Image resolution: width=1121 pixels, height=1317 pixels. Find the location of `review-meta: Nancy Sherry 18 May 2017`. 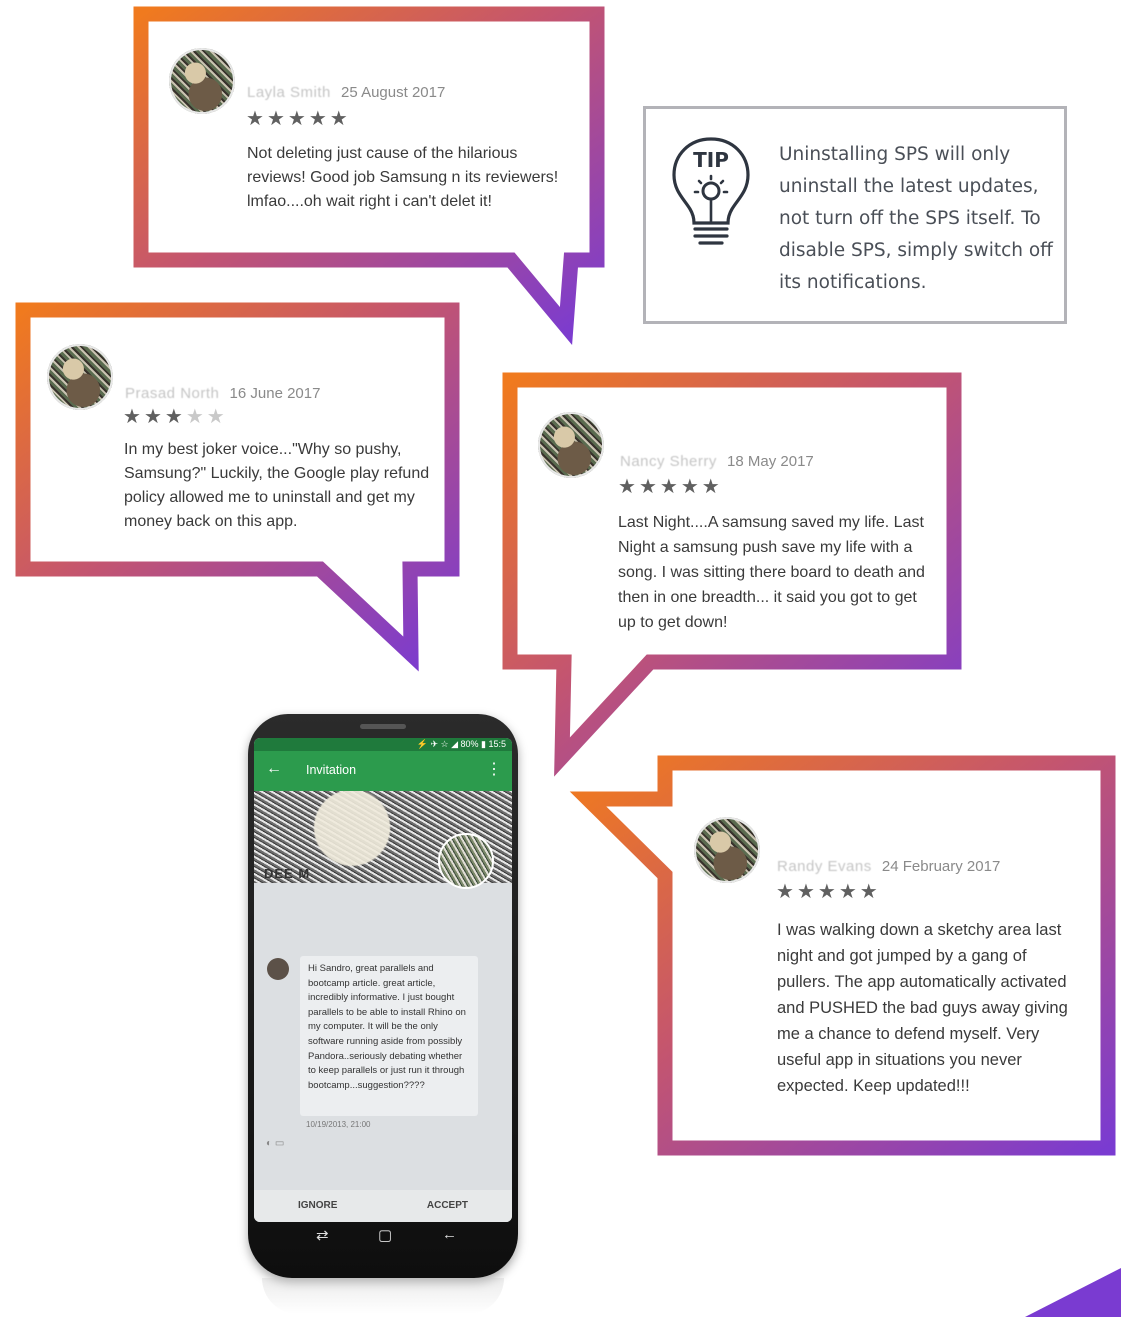

review-meta: Nancy Sherry 18 May 2017 is located at coordinates (717, 461).